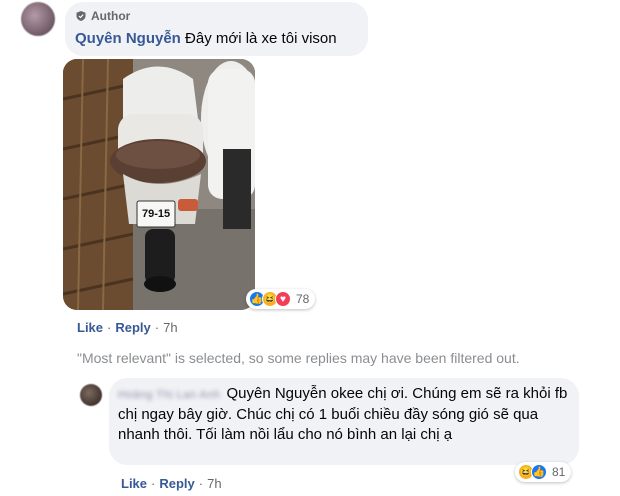  Describe the element at coordinates (128, 38) in the screenshot. I see `comment-author-name: Quyên Nguyễn` at that location.